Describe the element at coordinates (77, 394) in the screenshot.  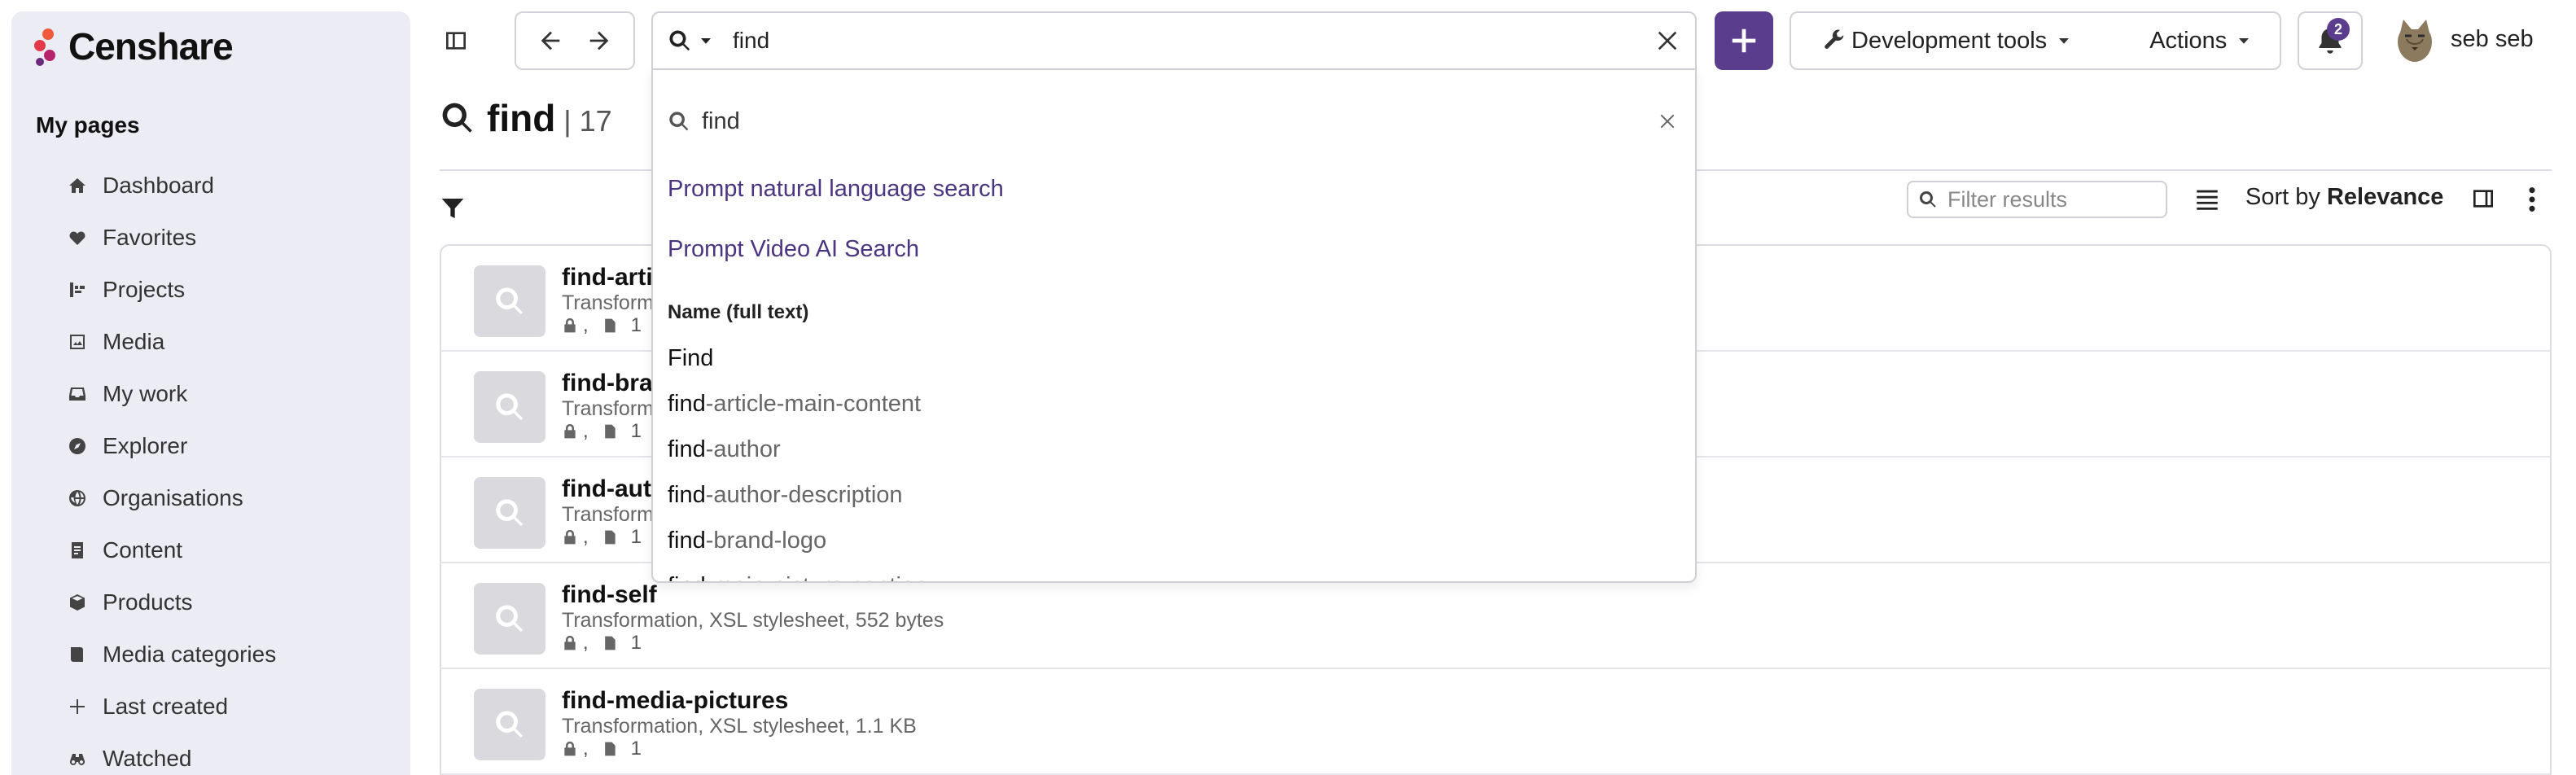
I see `inbox-icon` at that location.